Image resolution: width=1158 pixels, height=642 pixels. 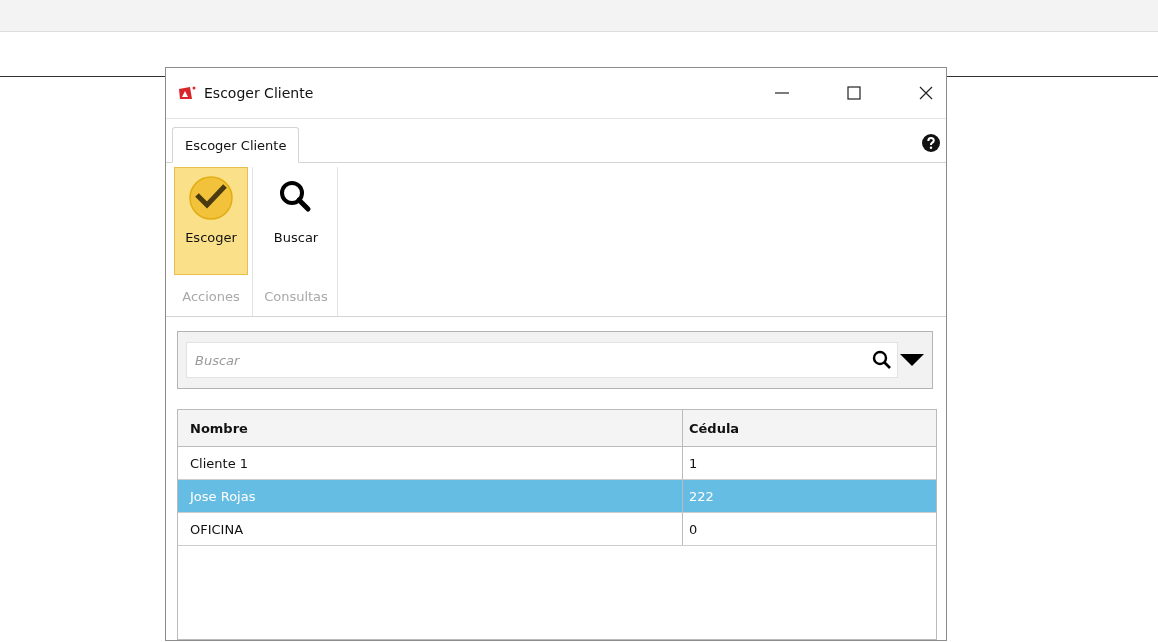 What do you see at coordinates (912, 360) in the screenshot?
I see `caret-icon` at bounding box center [912, 360].